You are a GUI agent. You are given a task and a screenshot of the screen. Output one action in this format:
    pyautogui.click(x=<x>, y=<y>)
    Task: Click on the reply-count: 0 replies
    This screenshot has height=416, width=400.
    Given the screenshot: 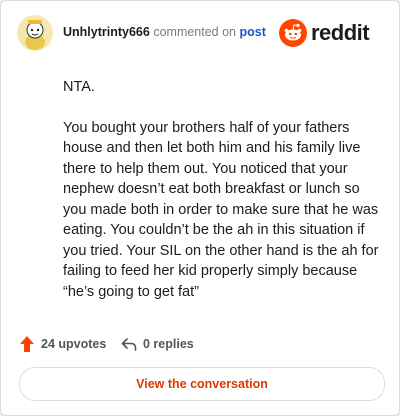 What is the action you would take?
    pyautogui.click(x=168, y=344)
    